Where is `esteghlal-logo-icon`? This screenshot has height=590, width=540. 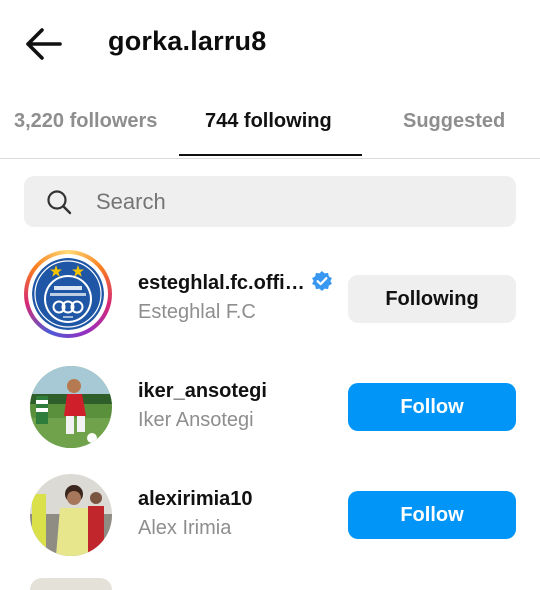
esteghlal-logo-icon is located at coordinates (68, 294).